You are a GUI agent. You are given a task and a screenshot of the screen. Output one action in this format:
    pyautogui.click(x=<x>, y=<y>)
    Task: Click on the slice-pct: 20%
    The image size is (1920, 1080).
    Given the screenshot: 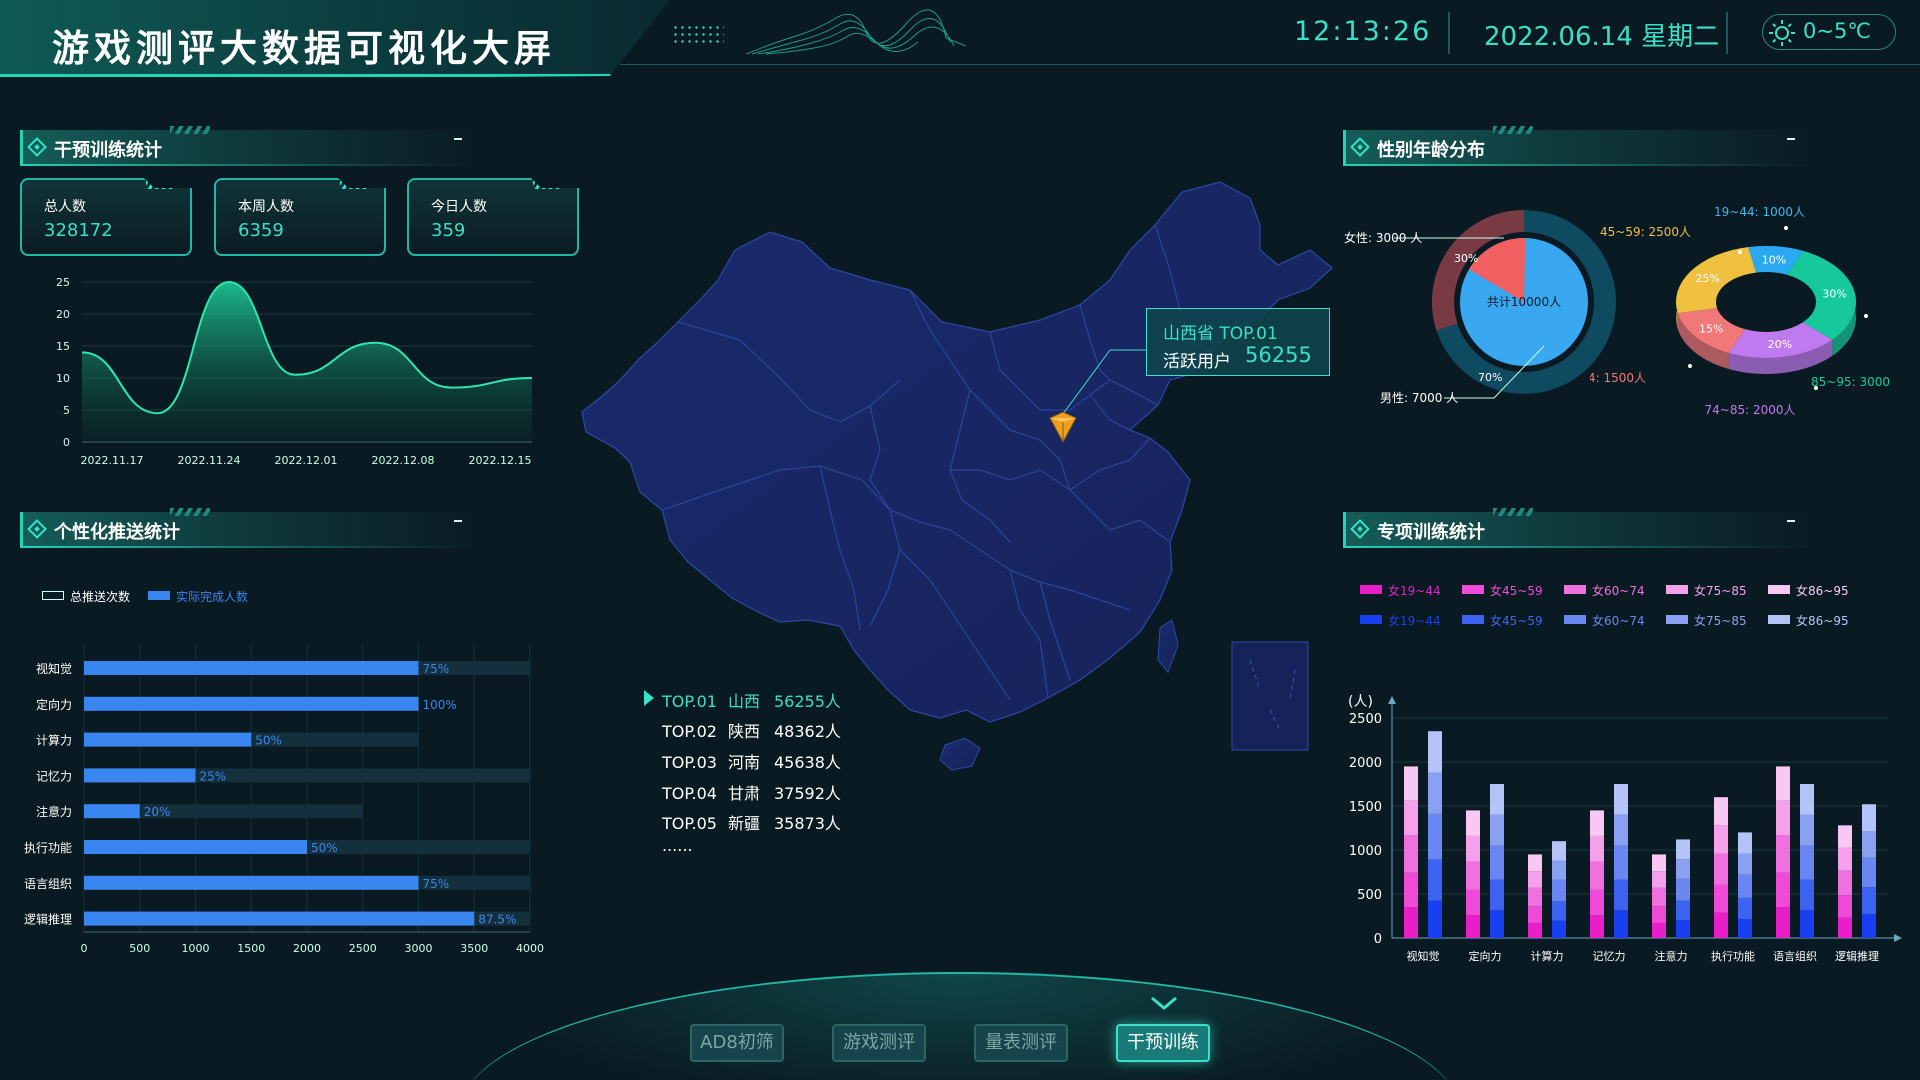 What is the action you would take?
    pyautogui.click(x=1780, y=344)
    